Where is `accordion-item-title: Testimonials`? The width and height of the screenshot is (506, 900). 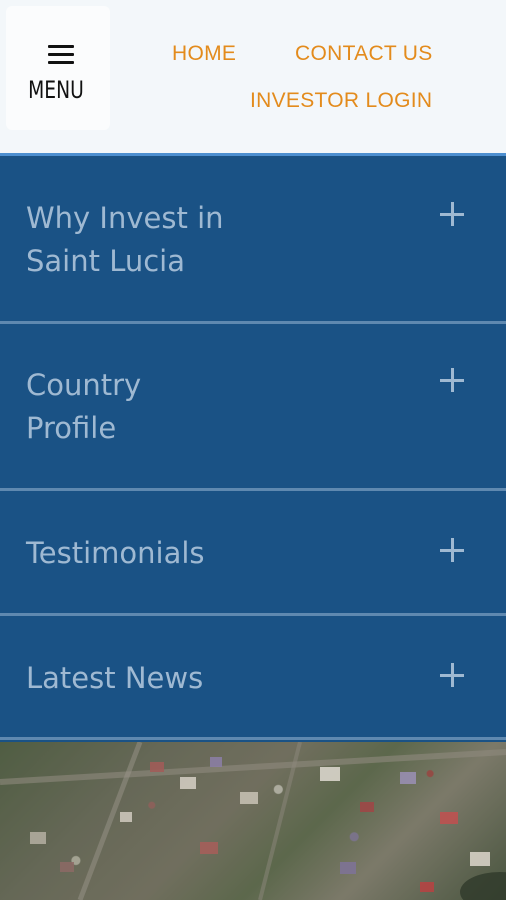 accordion-item-title: Testimonials is located at coordinates (115, 553).